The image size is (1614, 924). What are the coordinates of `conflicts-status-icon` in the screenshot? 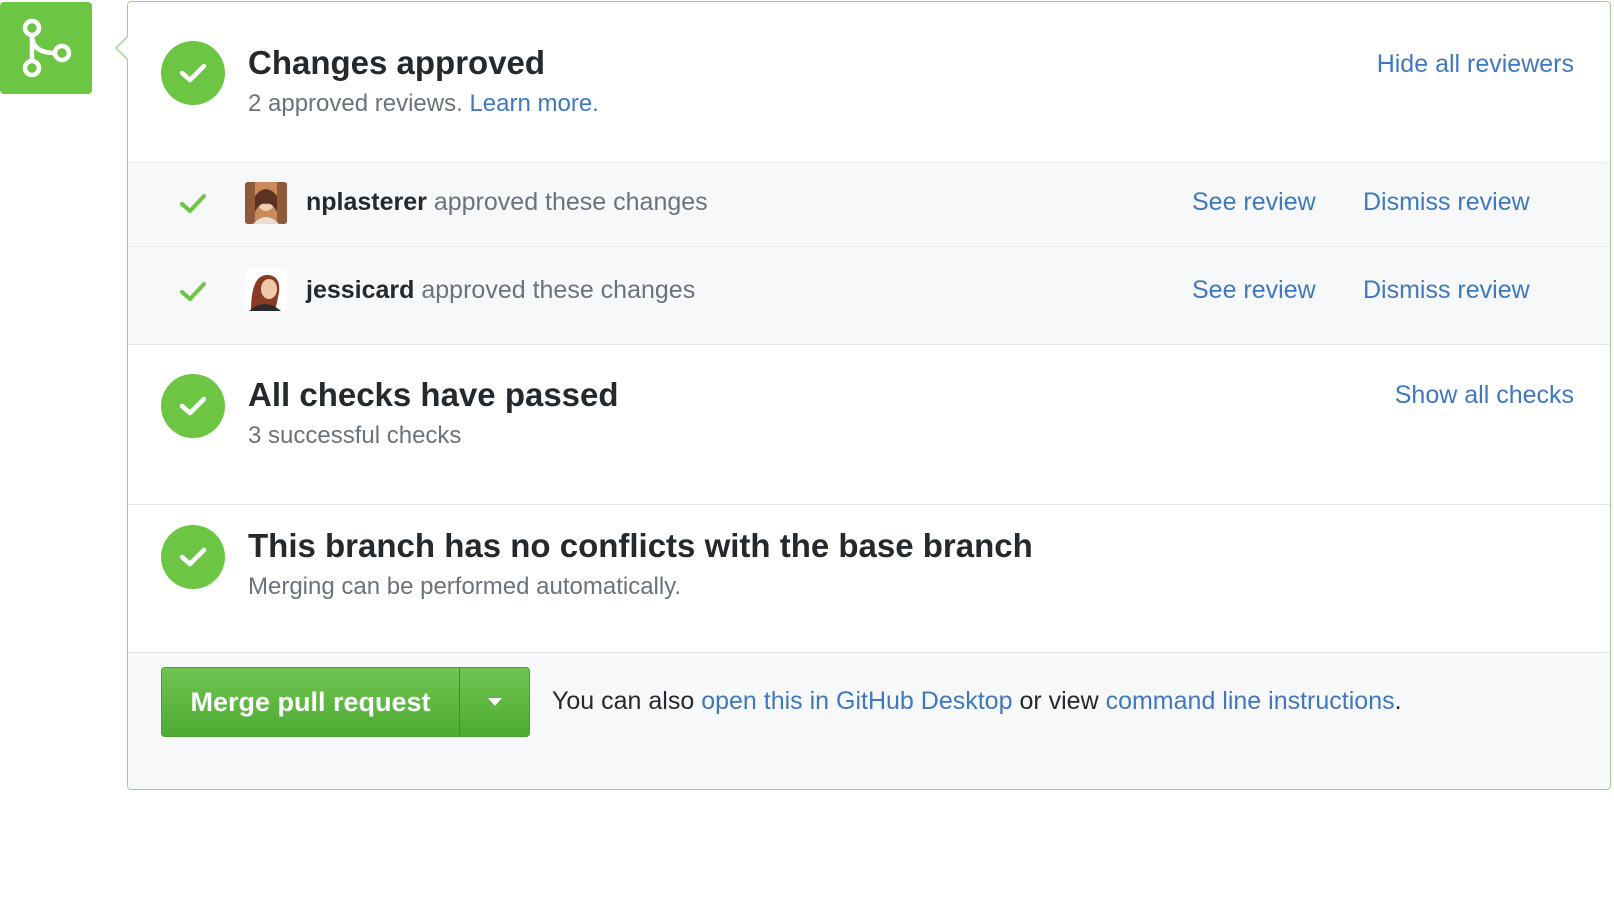 It's located at (193, 557).